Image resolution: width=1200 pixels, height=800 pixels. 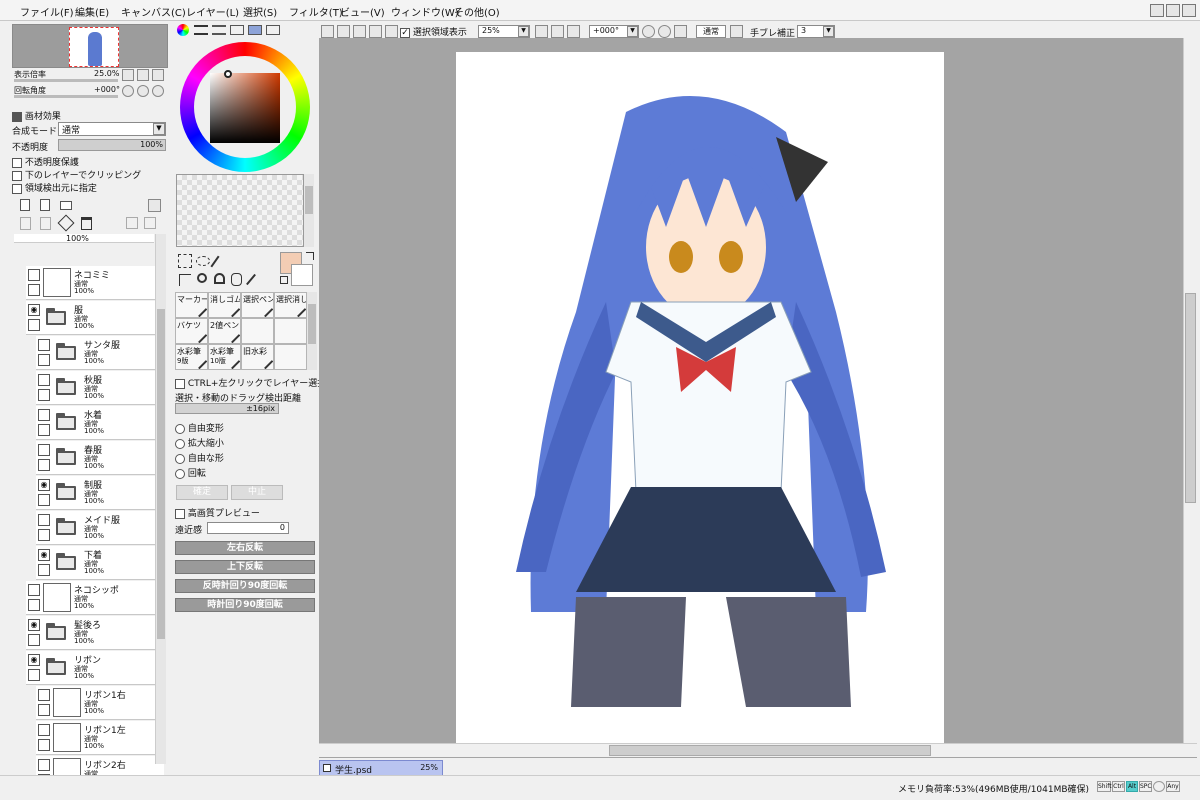 What do you see at coordinates (614, 31) in the screenshot?
I see `angle-select: +000° ▼` at bounding box center [614, 31].